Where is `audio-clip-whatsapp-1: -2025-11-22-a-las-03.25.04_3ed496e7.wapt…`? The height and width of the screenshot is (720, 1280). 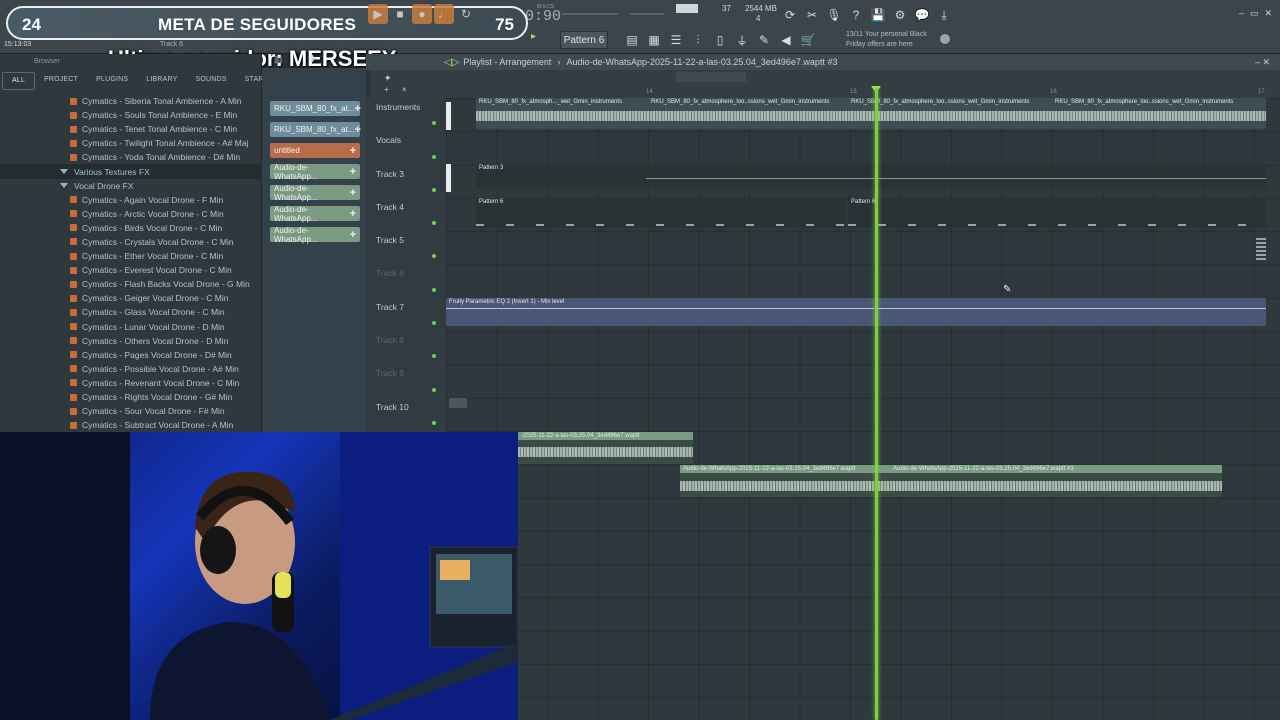 audio-clip-whatsapp-1: -2025-11-22-a-las-03.25.04_3ed496e7.wapt… is located at coordinates (605, 448).